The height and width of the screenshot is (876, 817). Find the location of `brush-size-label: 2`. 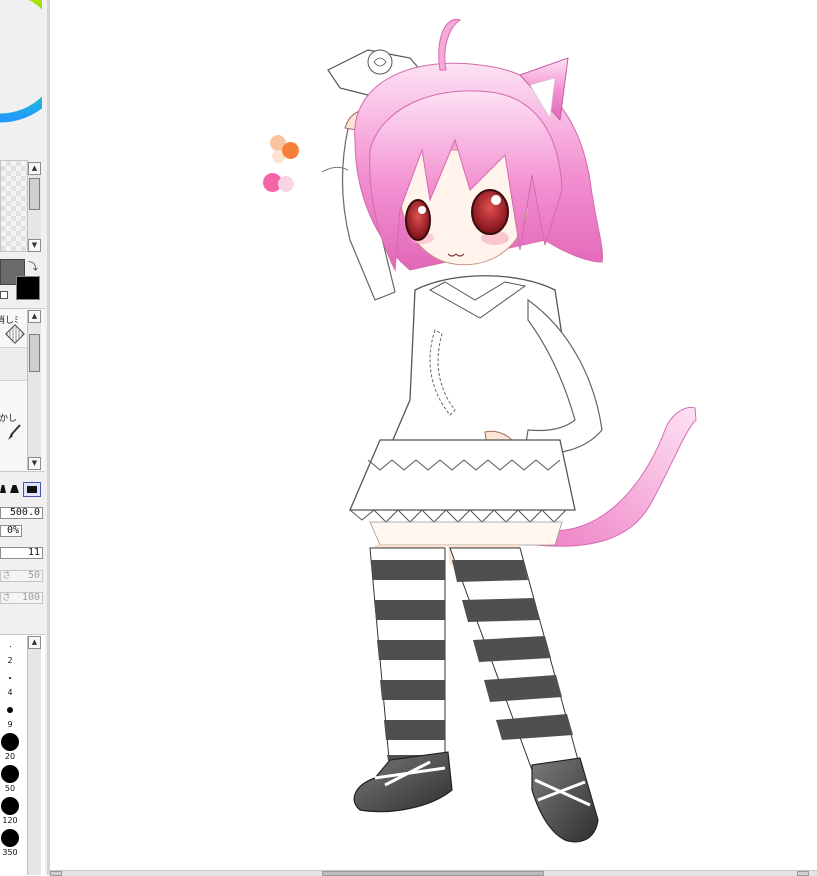

brush-size-label: 2 is located at coordinates (10, 660).